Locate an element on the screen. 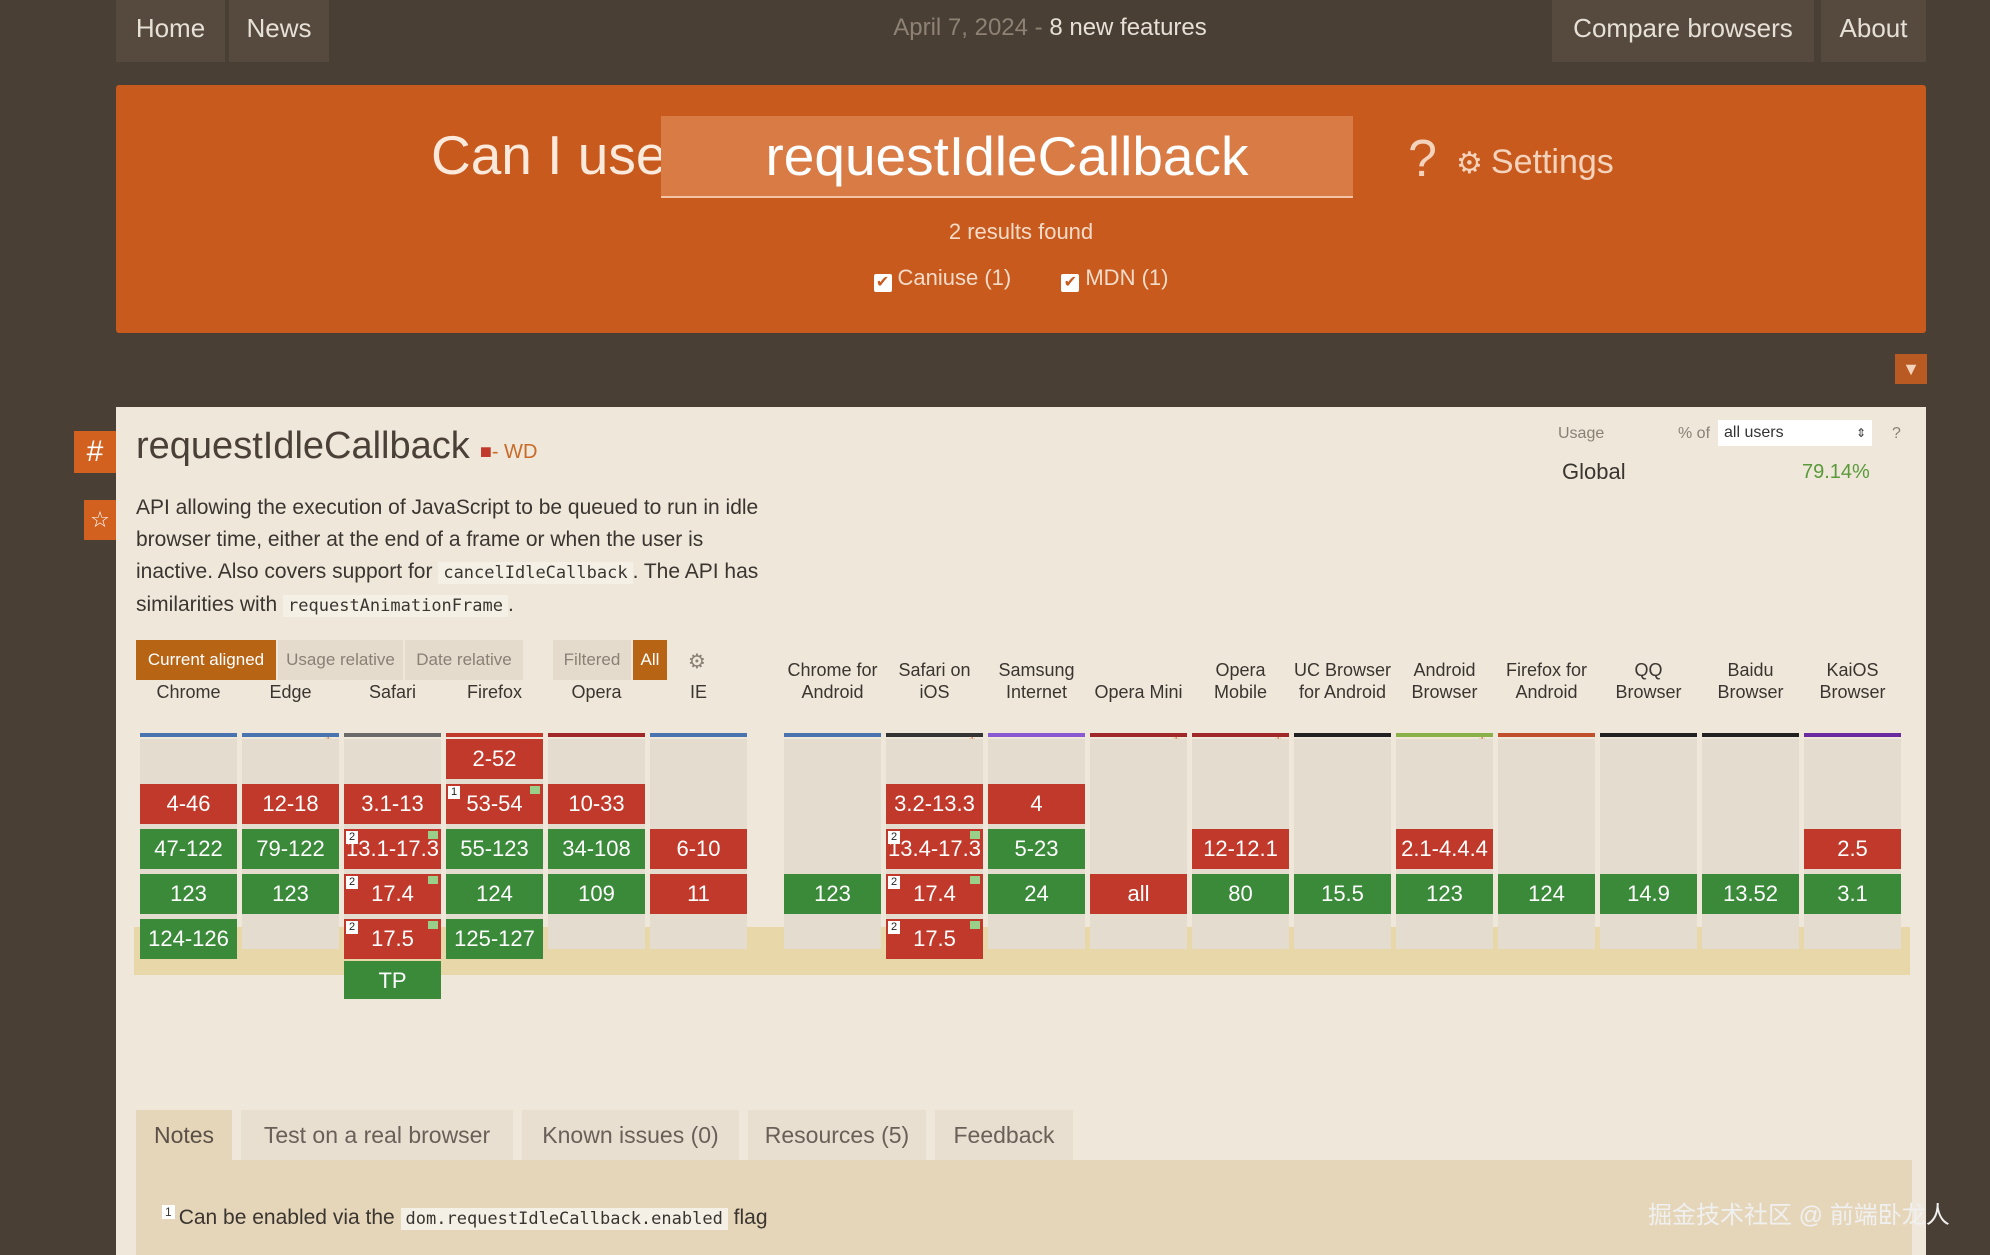 The width and height of the screenshot is (1990, 1255). support-cell-supported: TP is located at coordinates (392, 980).